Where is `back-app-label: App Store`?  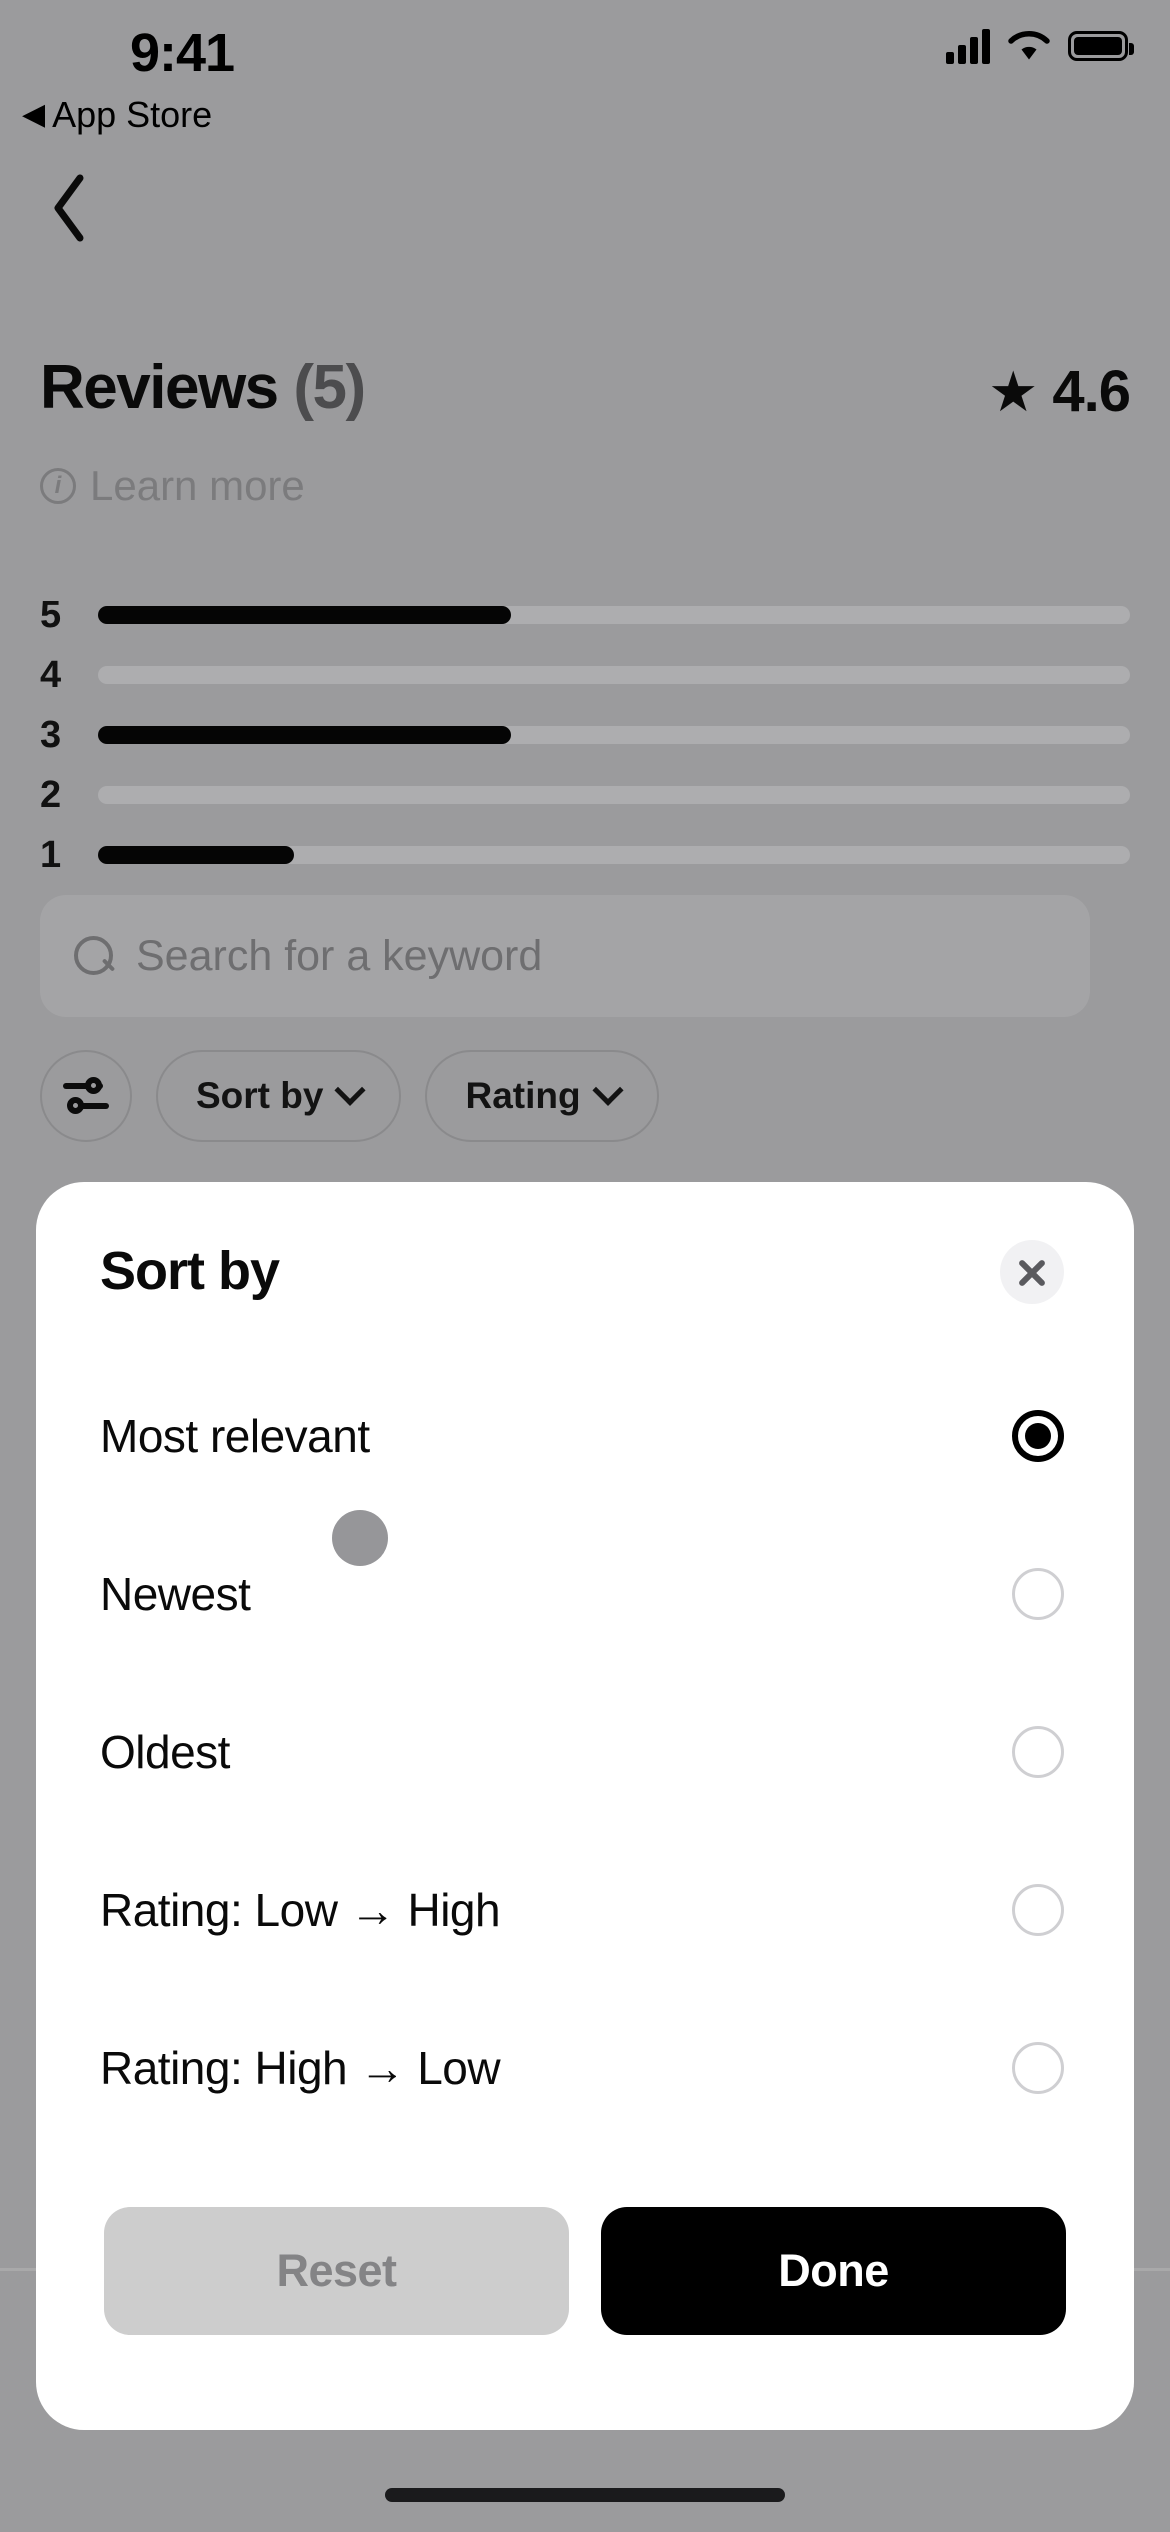
back-app-label: App Store is located at coordinates (132, 114).